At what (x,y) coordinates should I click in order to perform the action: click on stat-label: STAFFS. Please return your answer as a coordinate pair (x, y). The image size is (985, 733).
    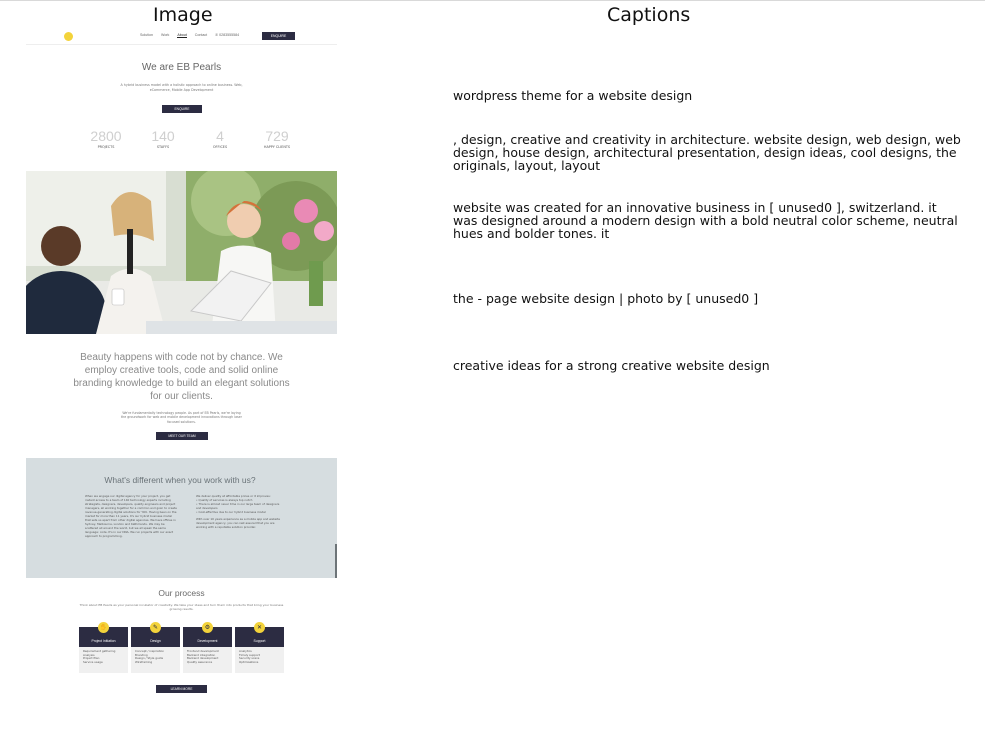
    Looking at the image, I should click on (163, 147).